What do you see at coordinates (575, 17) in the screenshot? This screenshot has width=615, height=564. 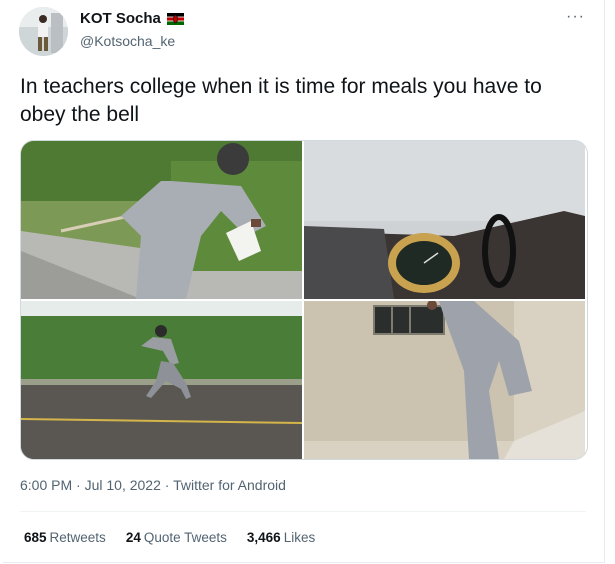 I see `more-options-icon: ···` at bounding box center [575, 17].